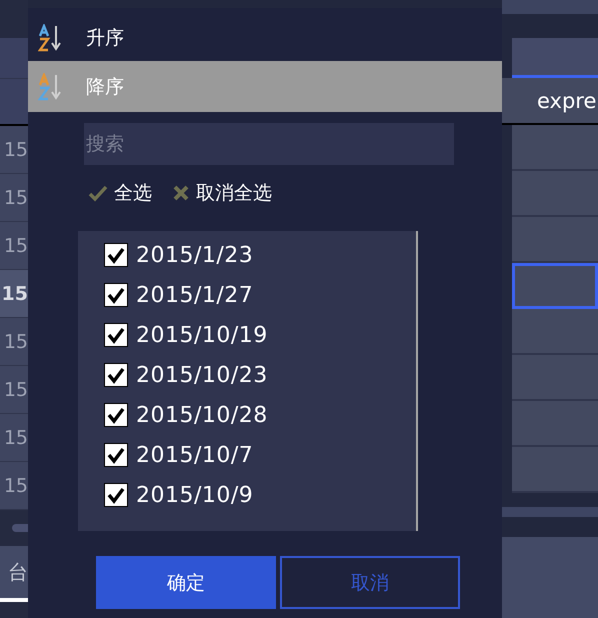 The image size is (598, 618). I want to click on sort-option: 升序, so click(265, 38).